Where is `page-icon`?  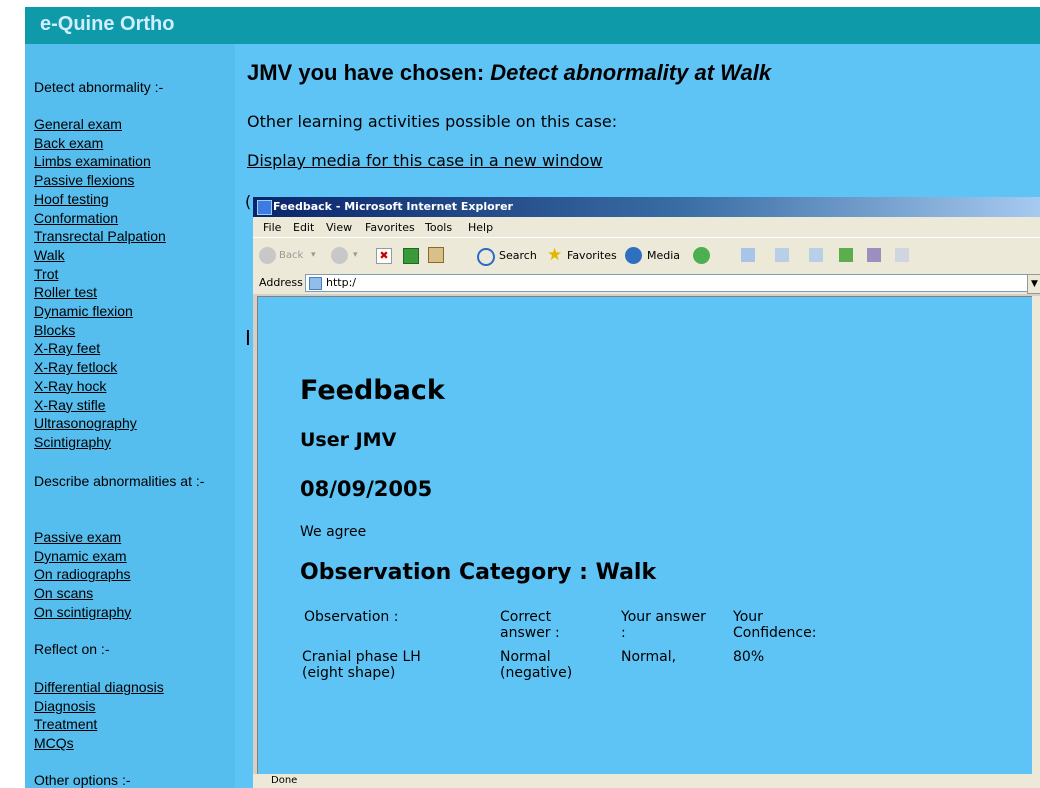
page-icon is located at coordinates (315, 283).